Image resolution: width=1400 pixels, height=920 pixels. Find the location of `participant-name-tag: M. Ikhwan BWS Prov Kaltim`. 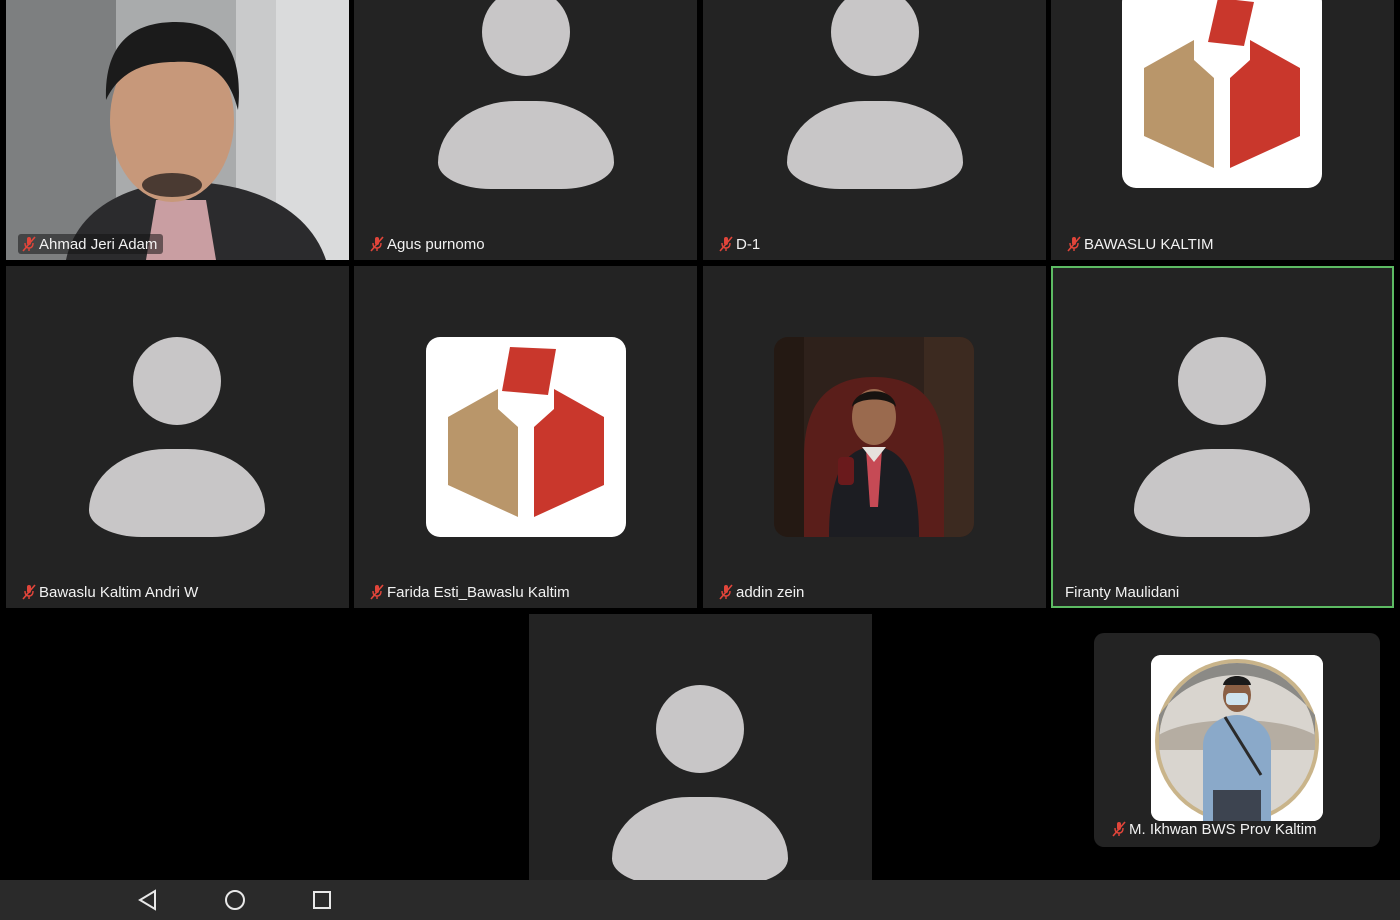

participant-name-tag: M. Ikhwan BWS Prov Kaltim is located at coordinates (1215, 829).